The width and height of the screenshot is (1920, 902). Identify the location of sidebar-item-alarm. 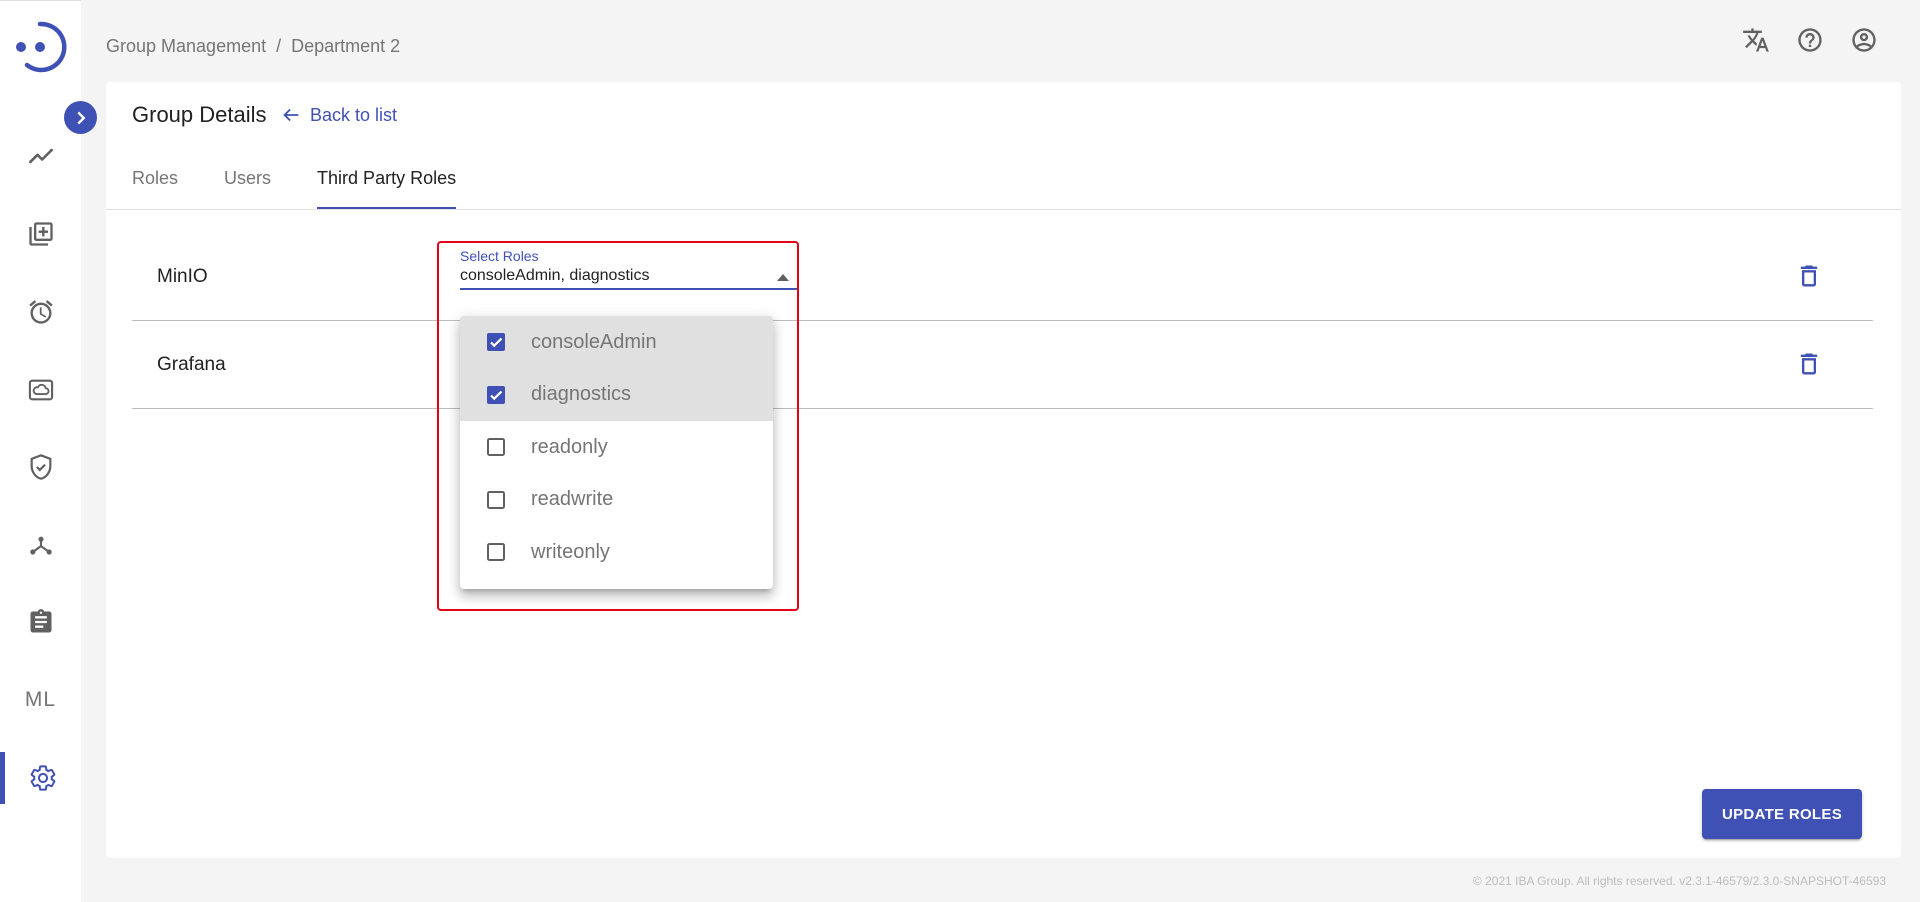
(40, 312).